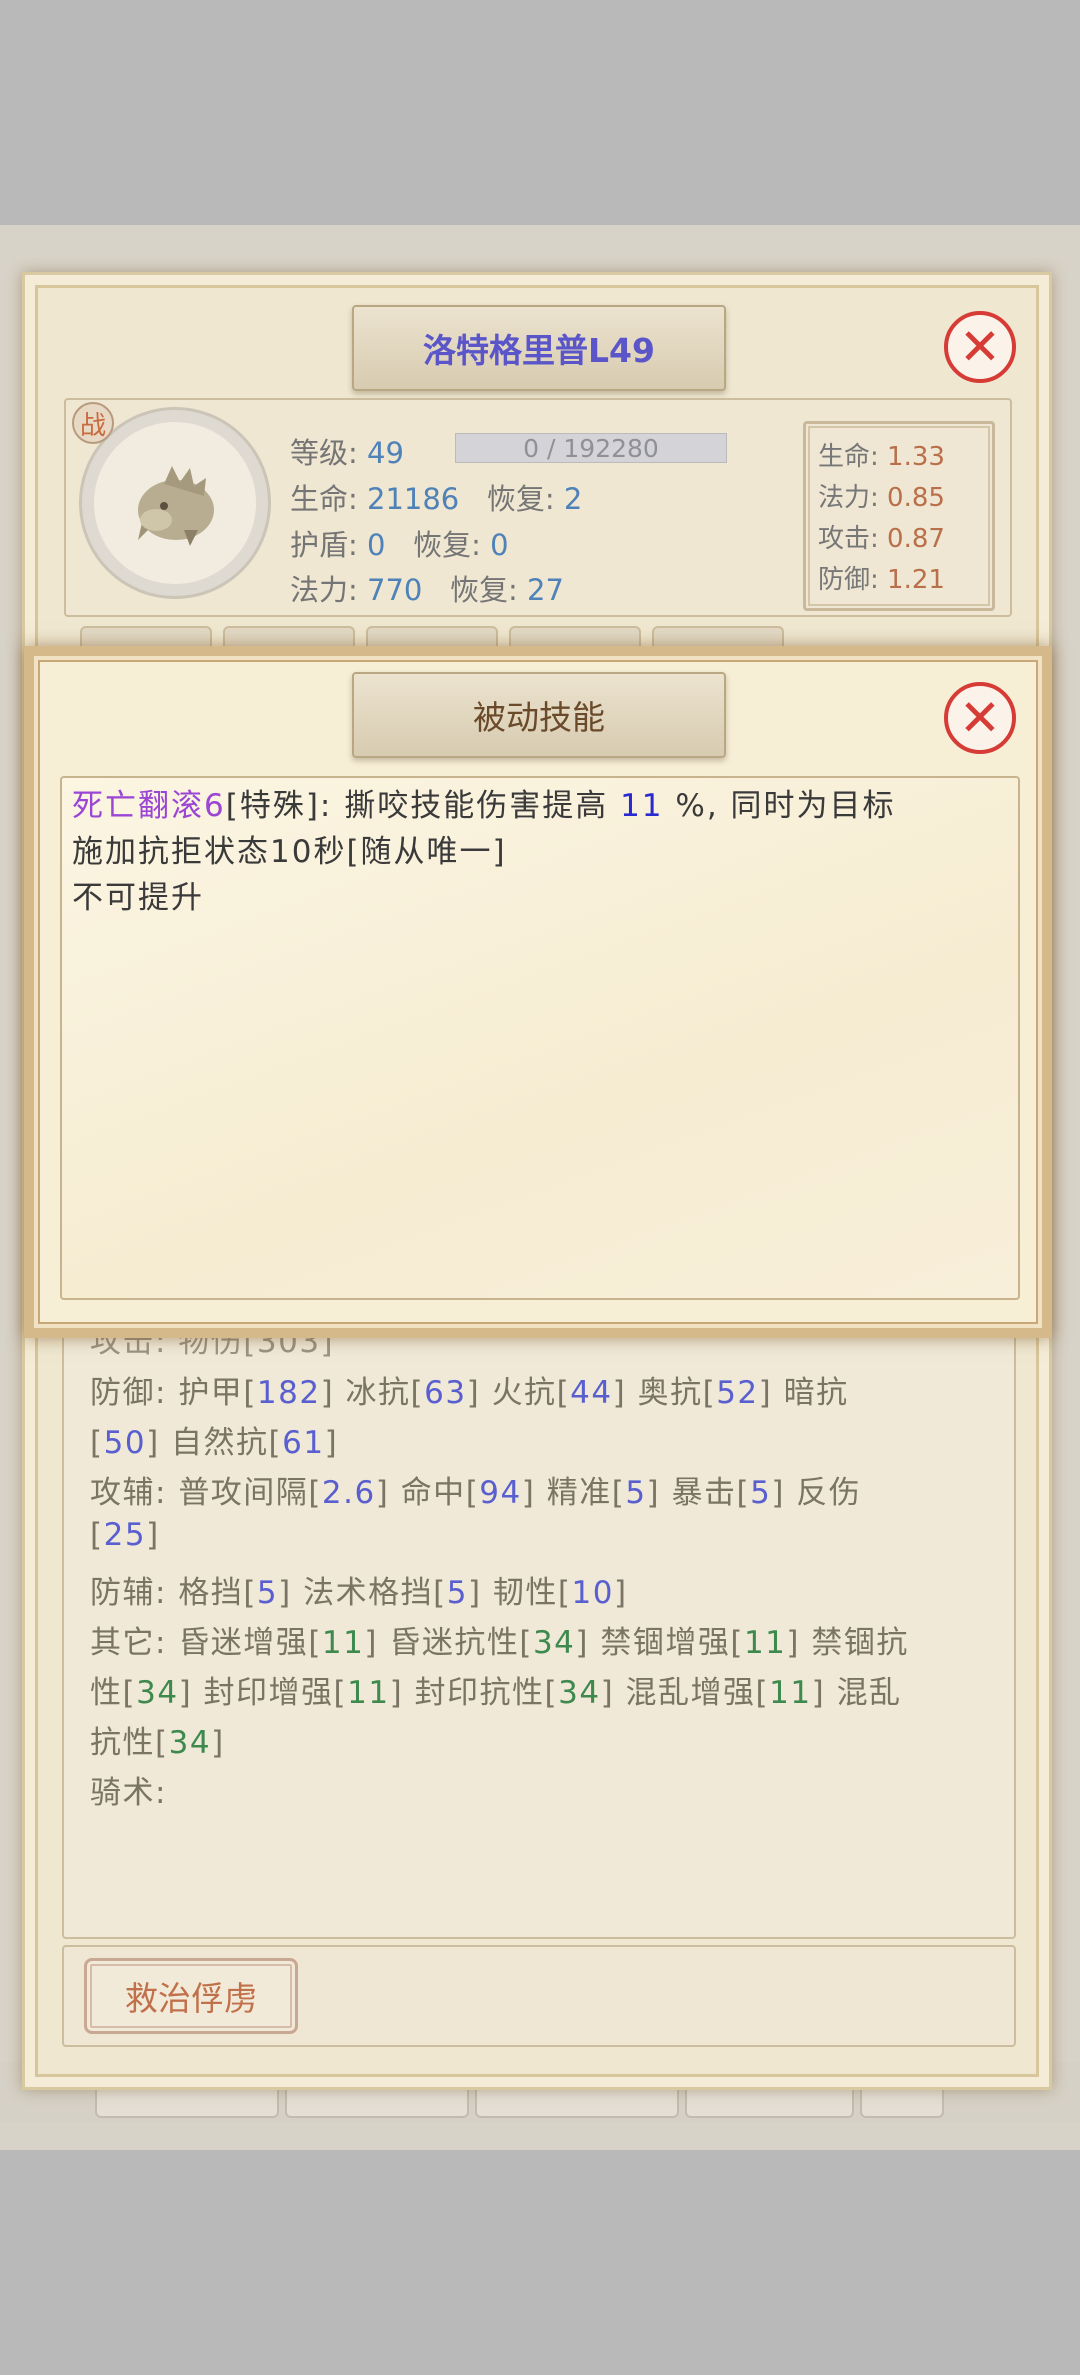  What do you see at coordinates (399, 545) in the screenshot?
I see `shield-row: 护盾: 0 恢复: 0` at bounding box center [399, 545].